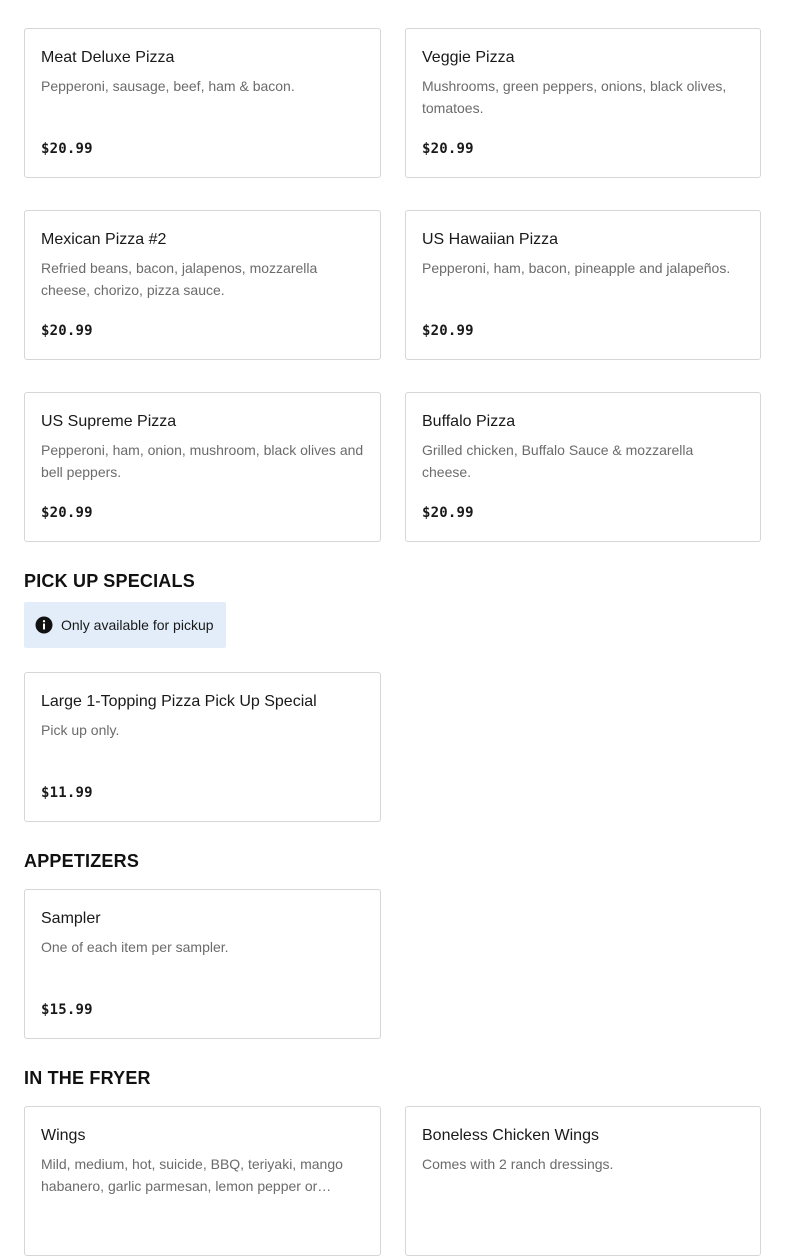 Image resolution: width=785 pixels, height=1256 pixels. Describe the element at coordinates (135, 947) in the screenshot. I see `item-description: One of each item per sampler.` at that location.